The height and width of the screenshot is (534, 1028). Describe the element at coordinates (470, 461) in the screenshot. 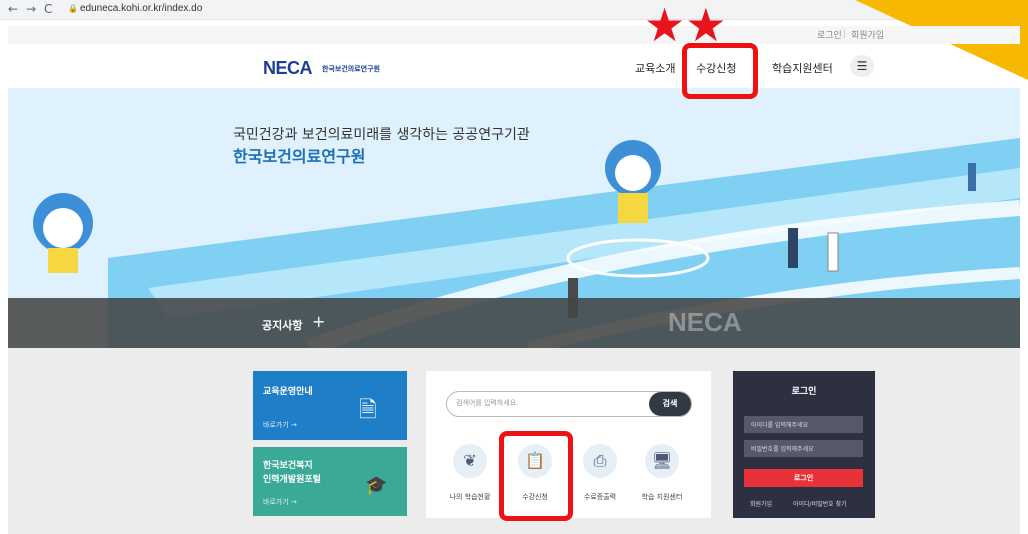

I see `sprout-icon: ❦` at that location.